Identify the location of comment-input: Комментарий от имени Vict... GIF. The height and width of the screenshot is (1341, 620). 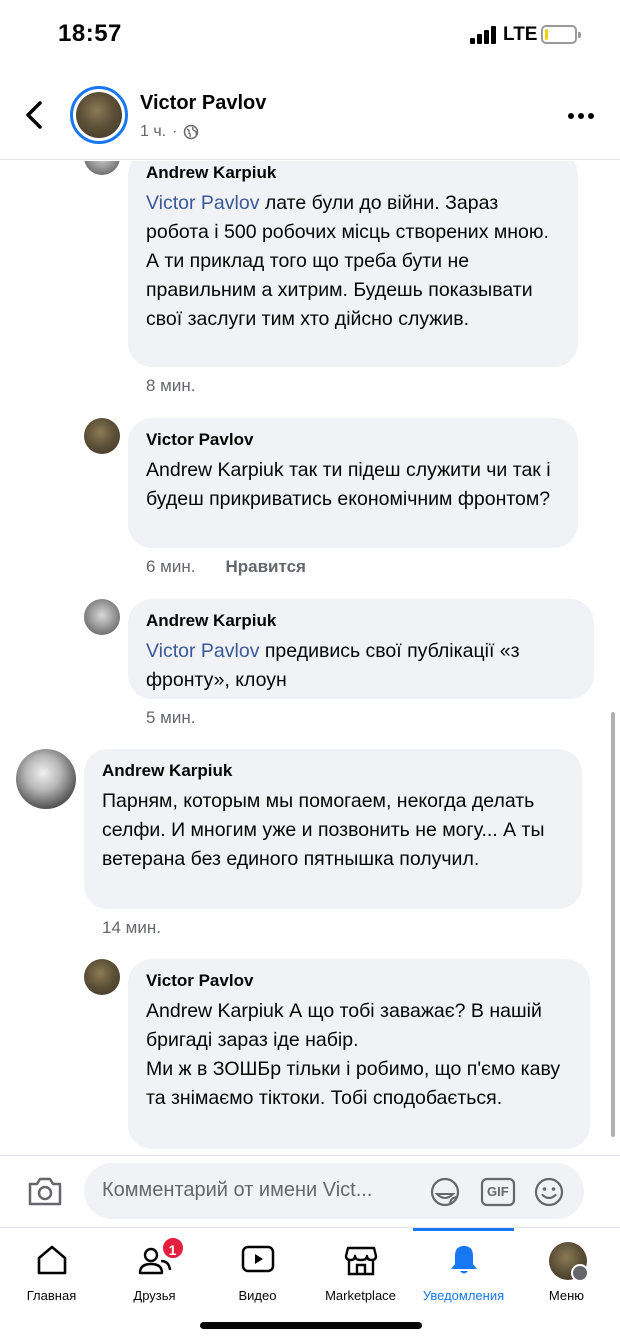
(334, 1191).